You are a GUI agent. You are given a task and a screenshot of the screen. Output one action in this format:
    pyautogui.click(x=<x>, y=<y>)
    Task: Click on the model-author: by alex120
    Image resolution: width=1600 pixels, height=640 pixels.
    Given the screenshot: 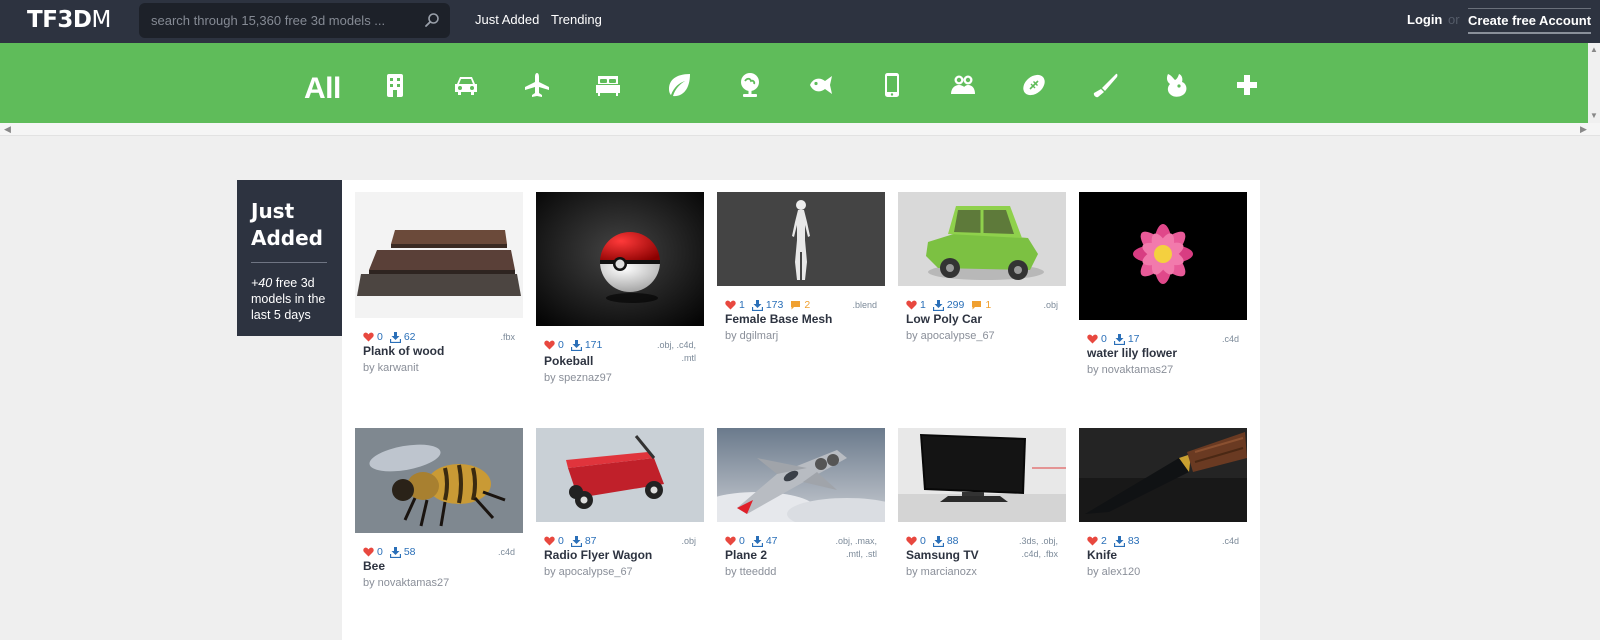 What is the action you would take?
    pyautogui.click(x=1163, y=572)
    